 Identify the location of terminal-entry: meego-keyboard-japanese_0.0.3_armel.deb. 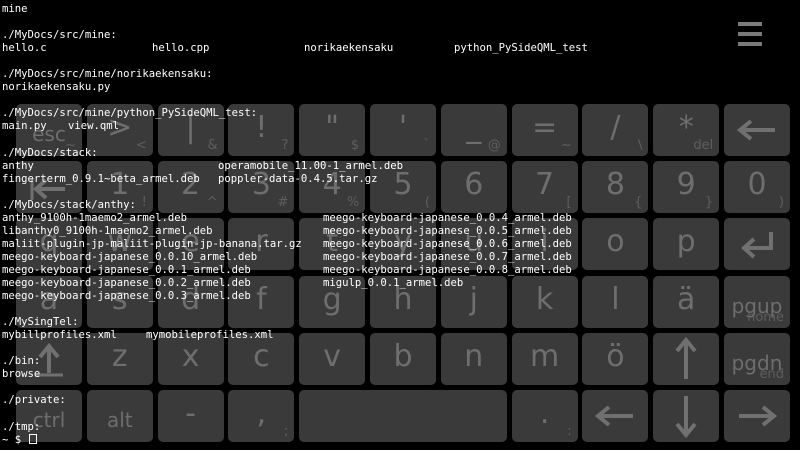
(126, 296).